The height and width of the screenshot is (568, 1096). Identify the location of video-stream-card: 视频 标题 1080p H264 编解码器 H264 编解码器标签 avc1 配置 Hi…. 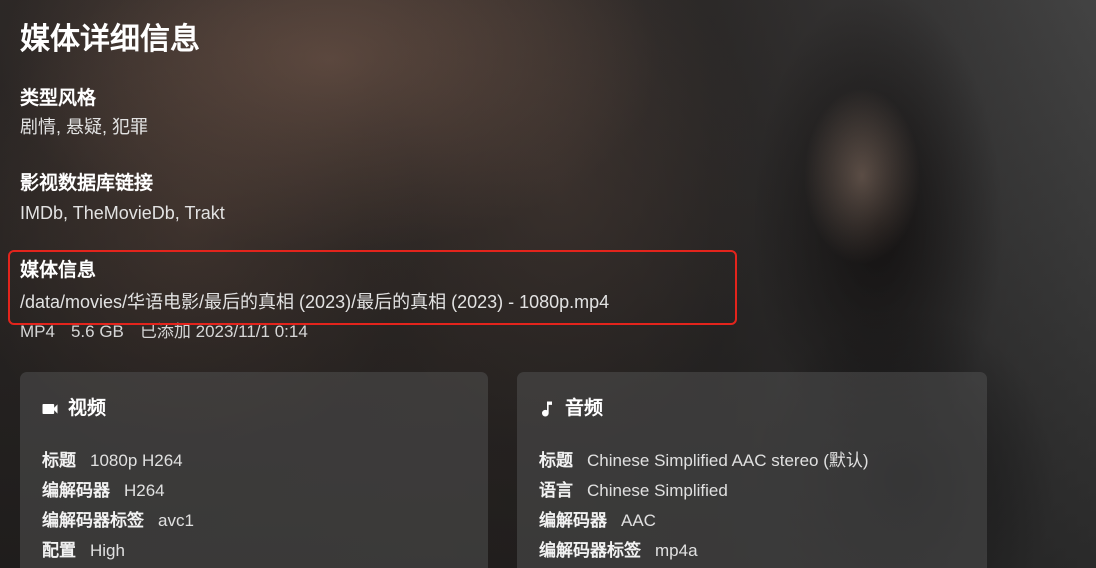
(254, 470).